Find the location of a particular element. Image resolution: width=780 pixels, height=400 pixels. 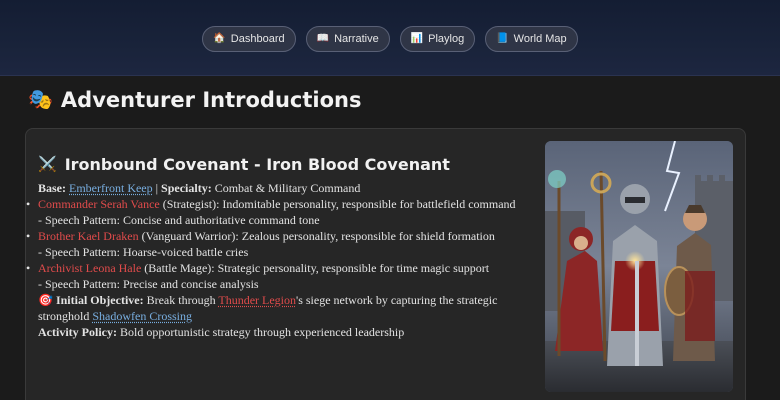

member-name: Brother Kael Draken is located at coordinates (88, 236).